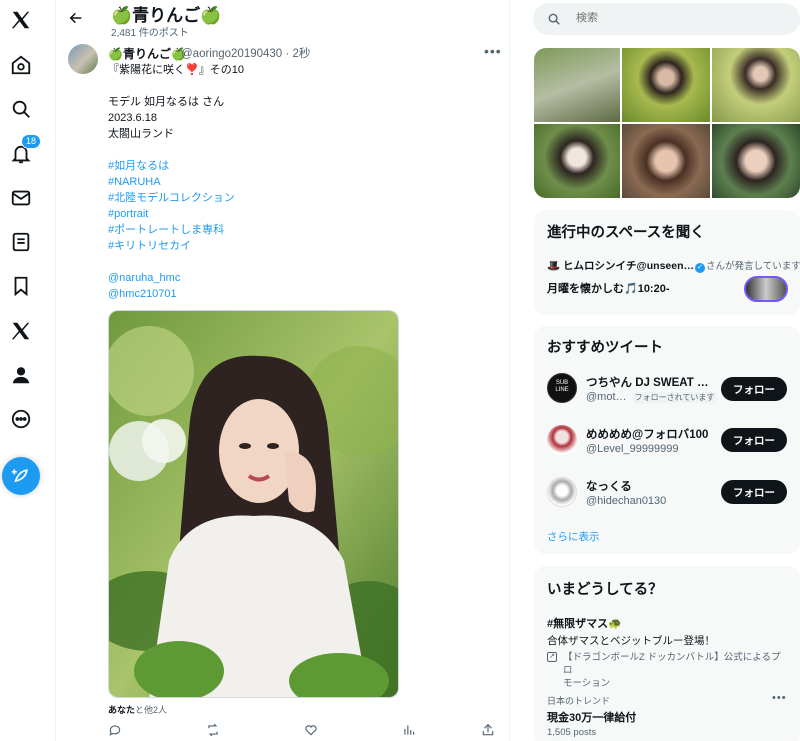  I want to click on like-icon, so click(311, 730).